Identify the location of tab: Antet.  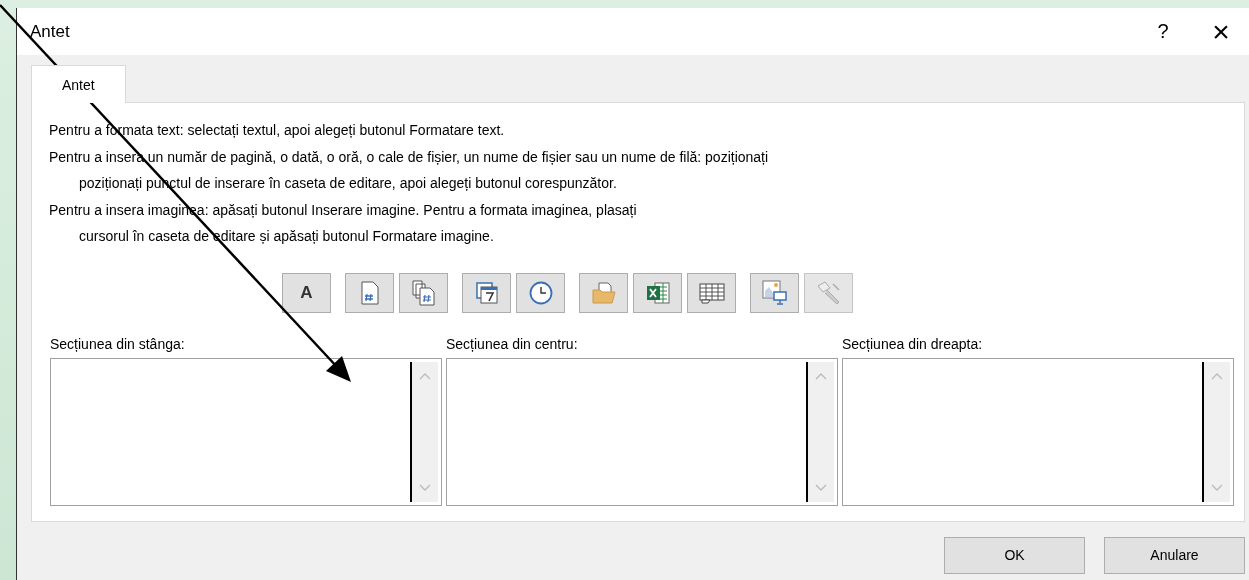
(78, 84).